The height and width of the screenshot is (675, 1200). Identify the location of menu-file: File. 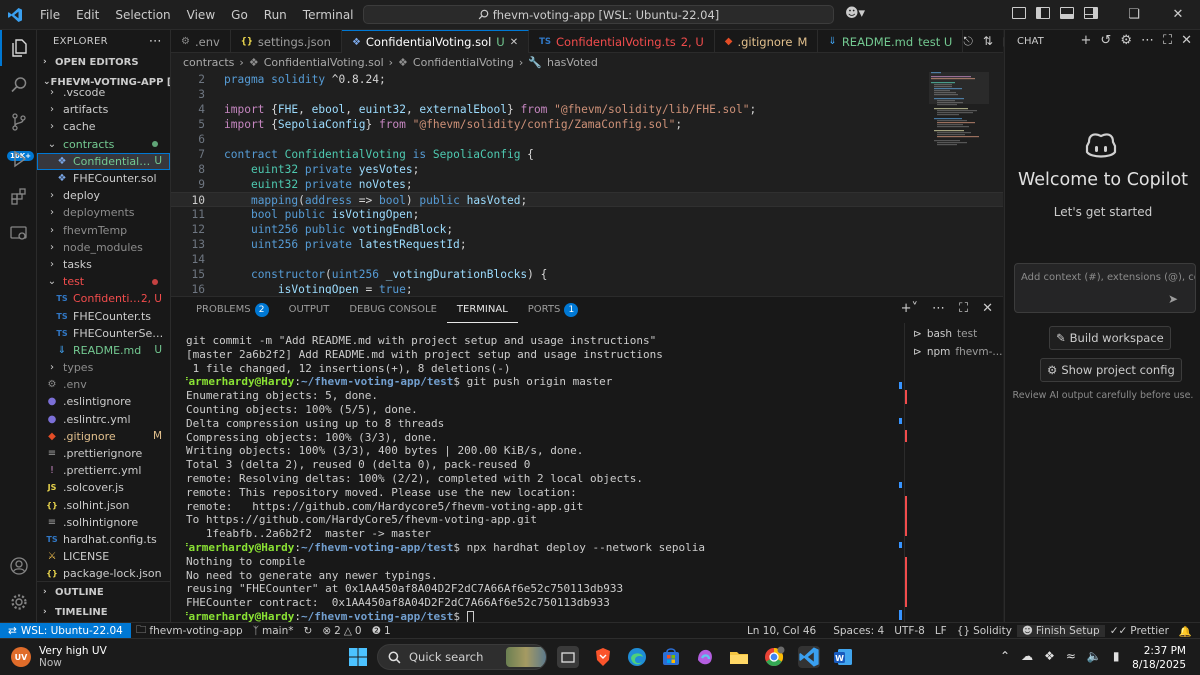
(50, 15).